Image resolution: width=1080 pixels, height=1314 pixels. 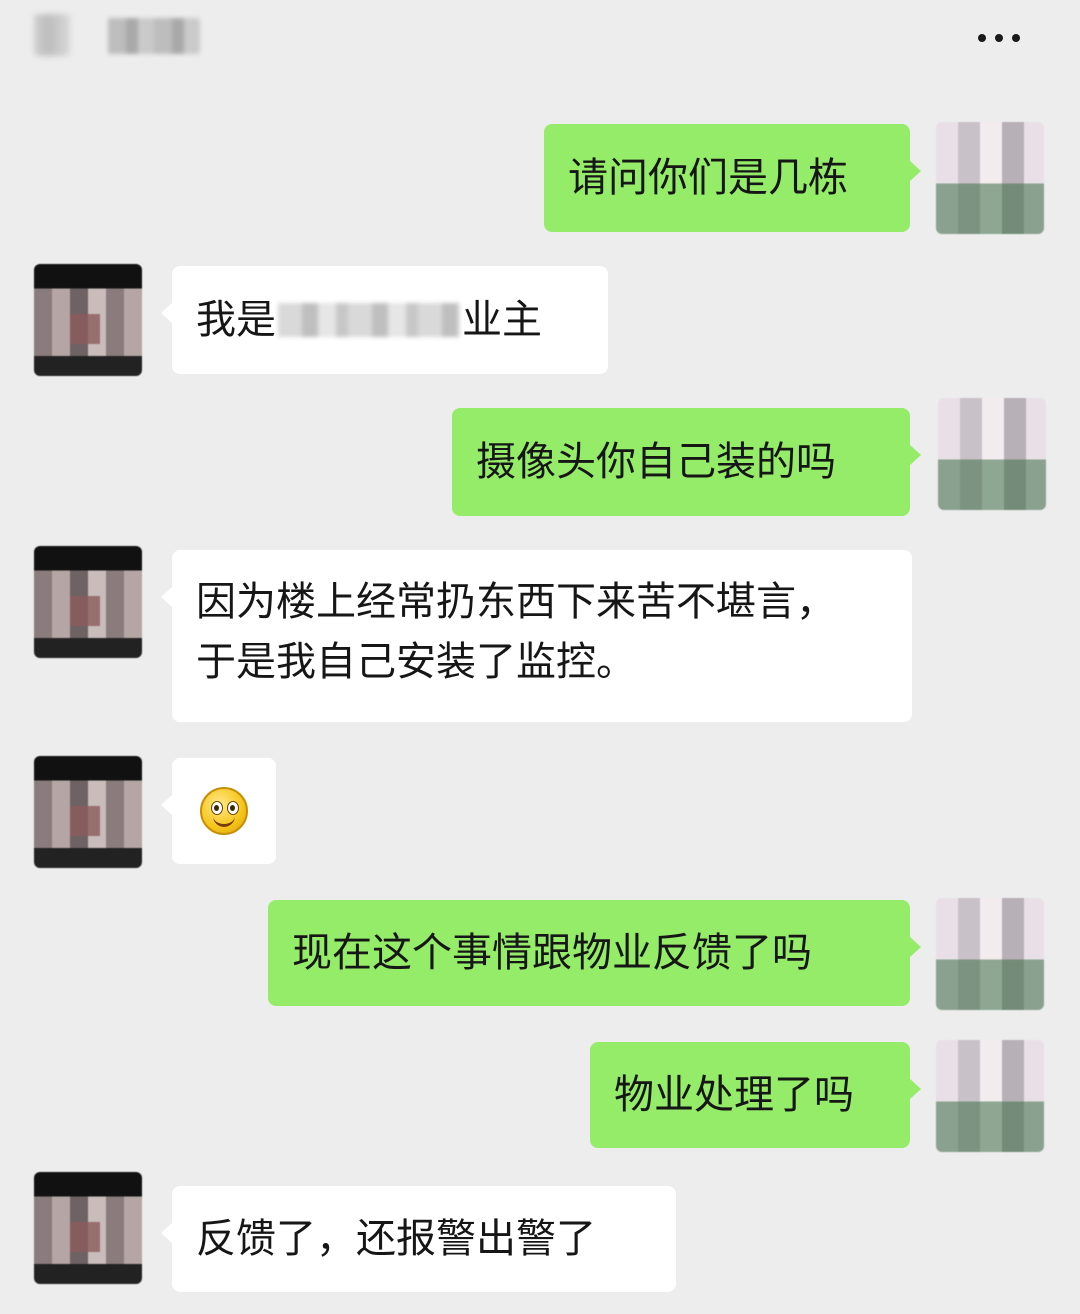 I want to click on message-text: 摄像头你自己装的吗, so click(x=656, y=462).